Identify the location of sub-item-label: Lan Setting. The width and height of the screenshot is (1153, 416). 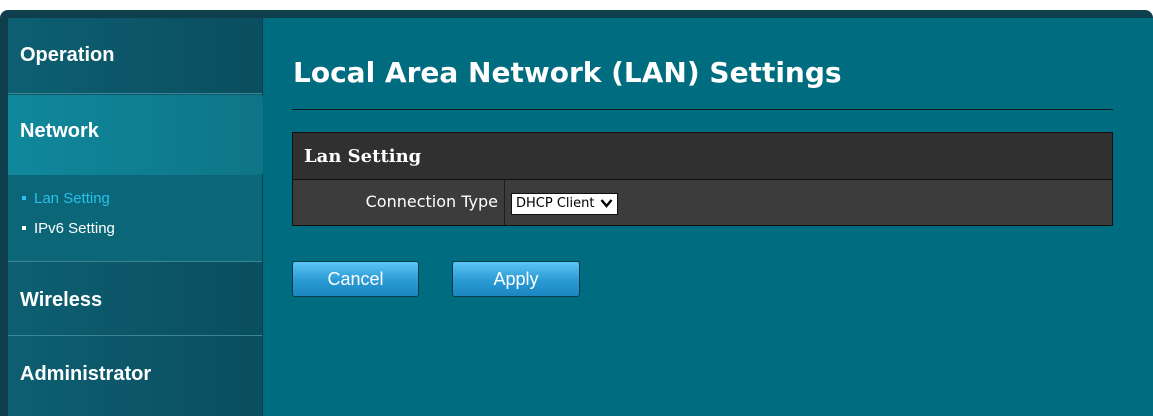
(72, 198).